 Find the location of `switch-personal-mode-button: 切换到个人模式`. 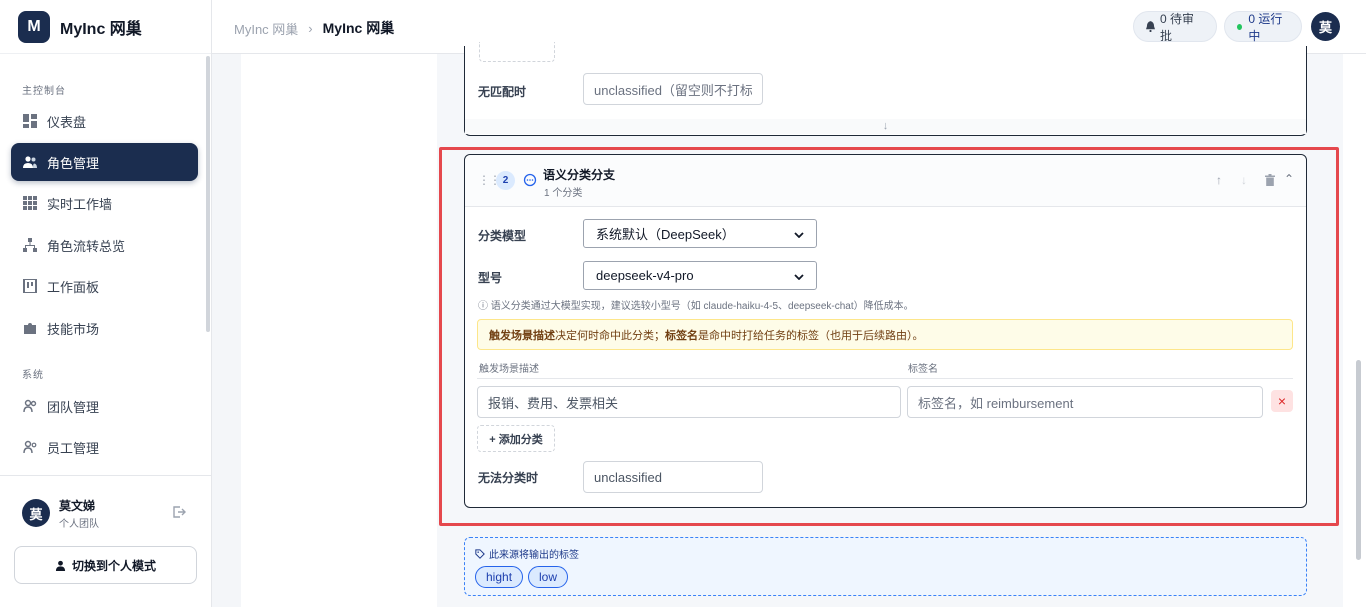

switch-personal-mode-button: 切换到个人模式 is located at coordinates (105, 565).